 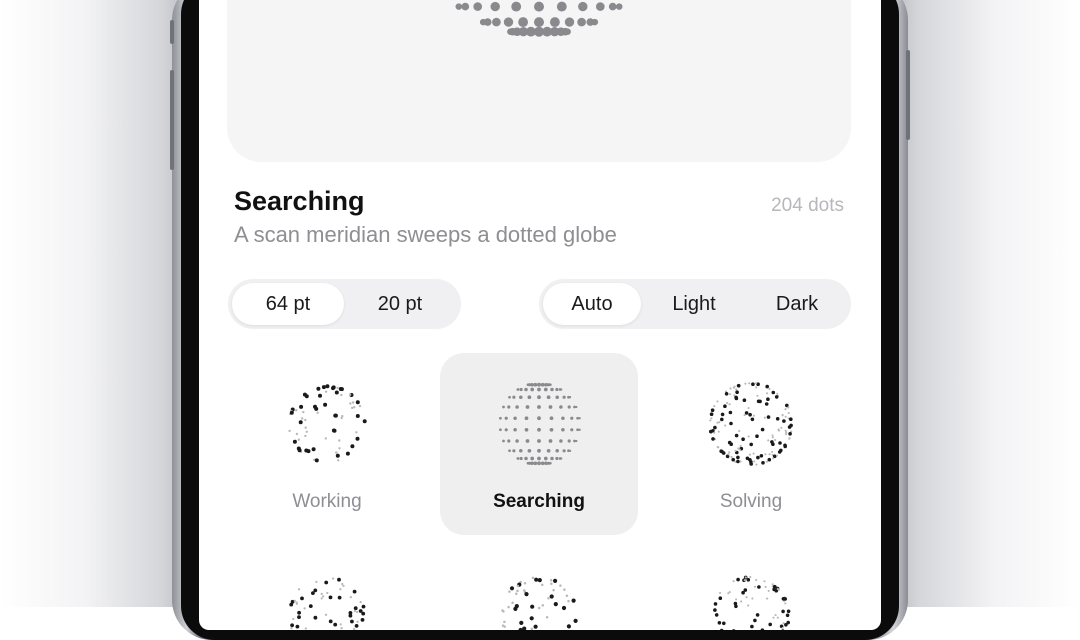 I want to click on theme-option-auto: Auto, so click(x=592, y=304).